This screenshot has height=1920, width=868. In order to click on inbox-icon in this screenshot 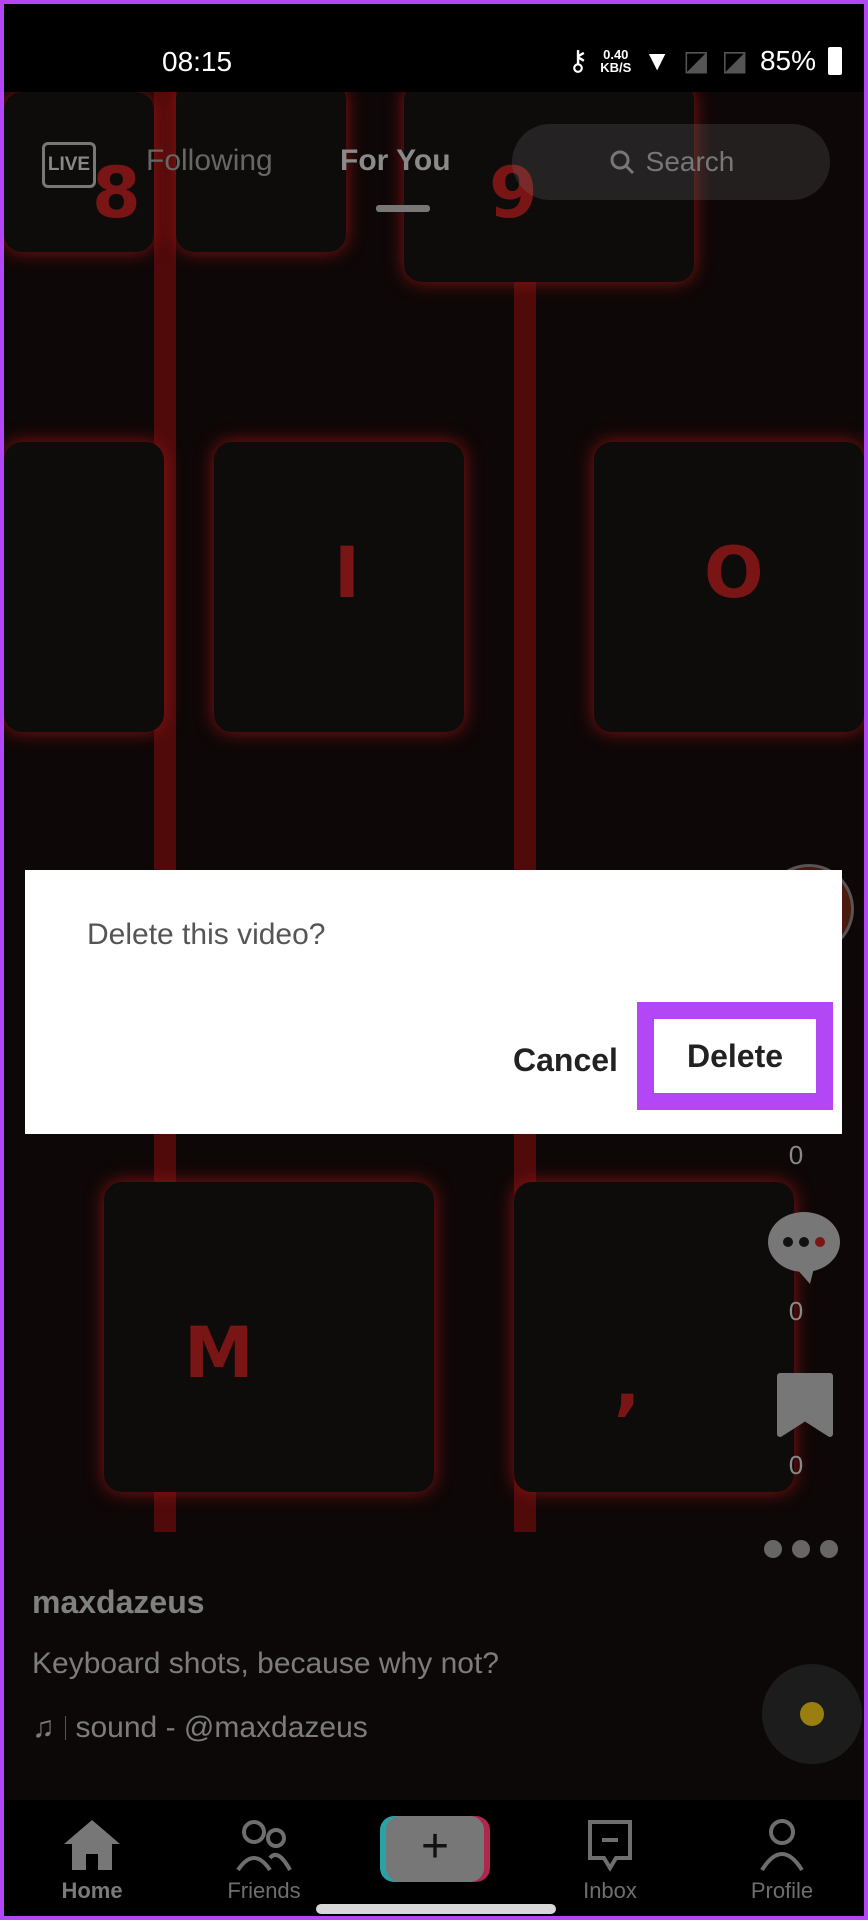, I will do `click(610, 1846)`.